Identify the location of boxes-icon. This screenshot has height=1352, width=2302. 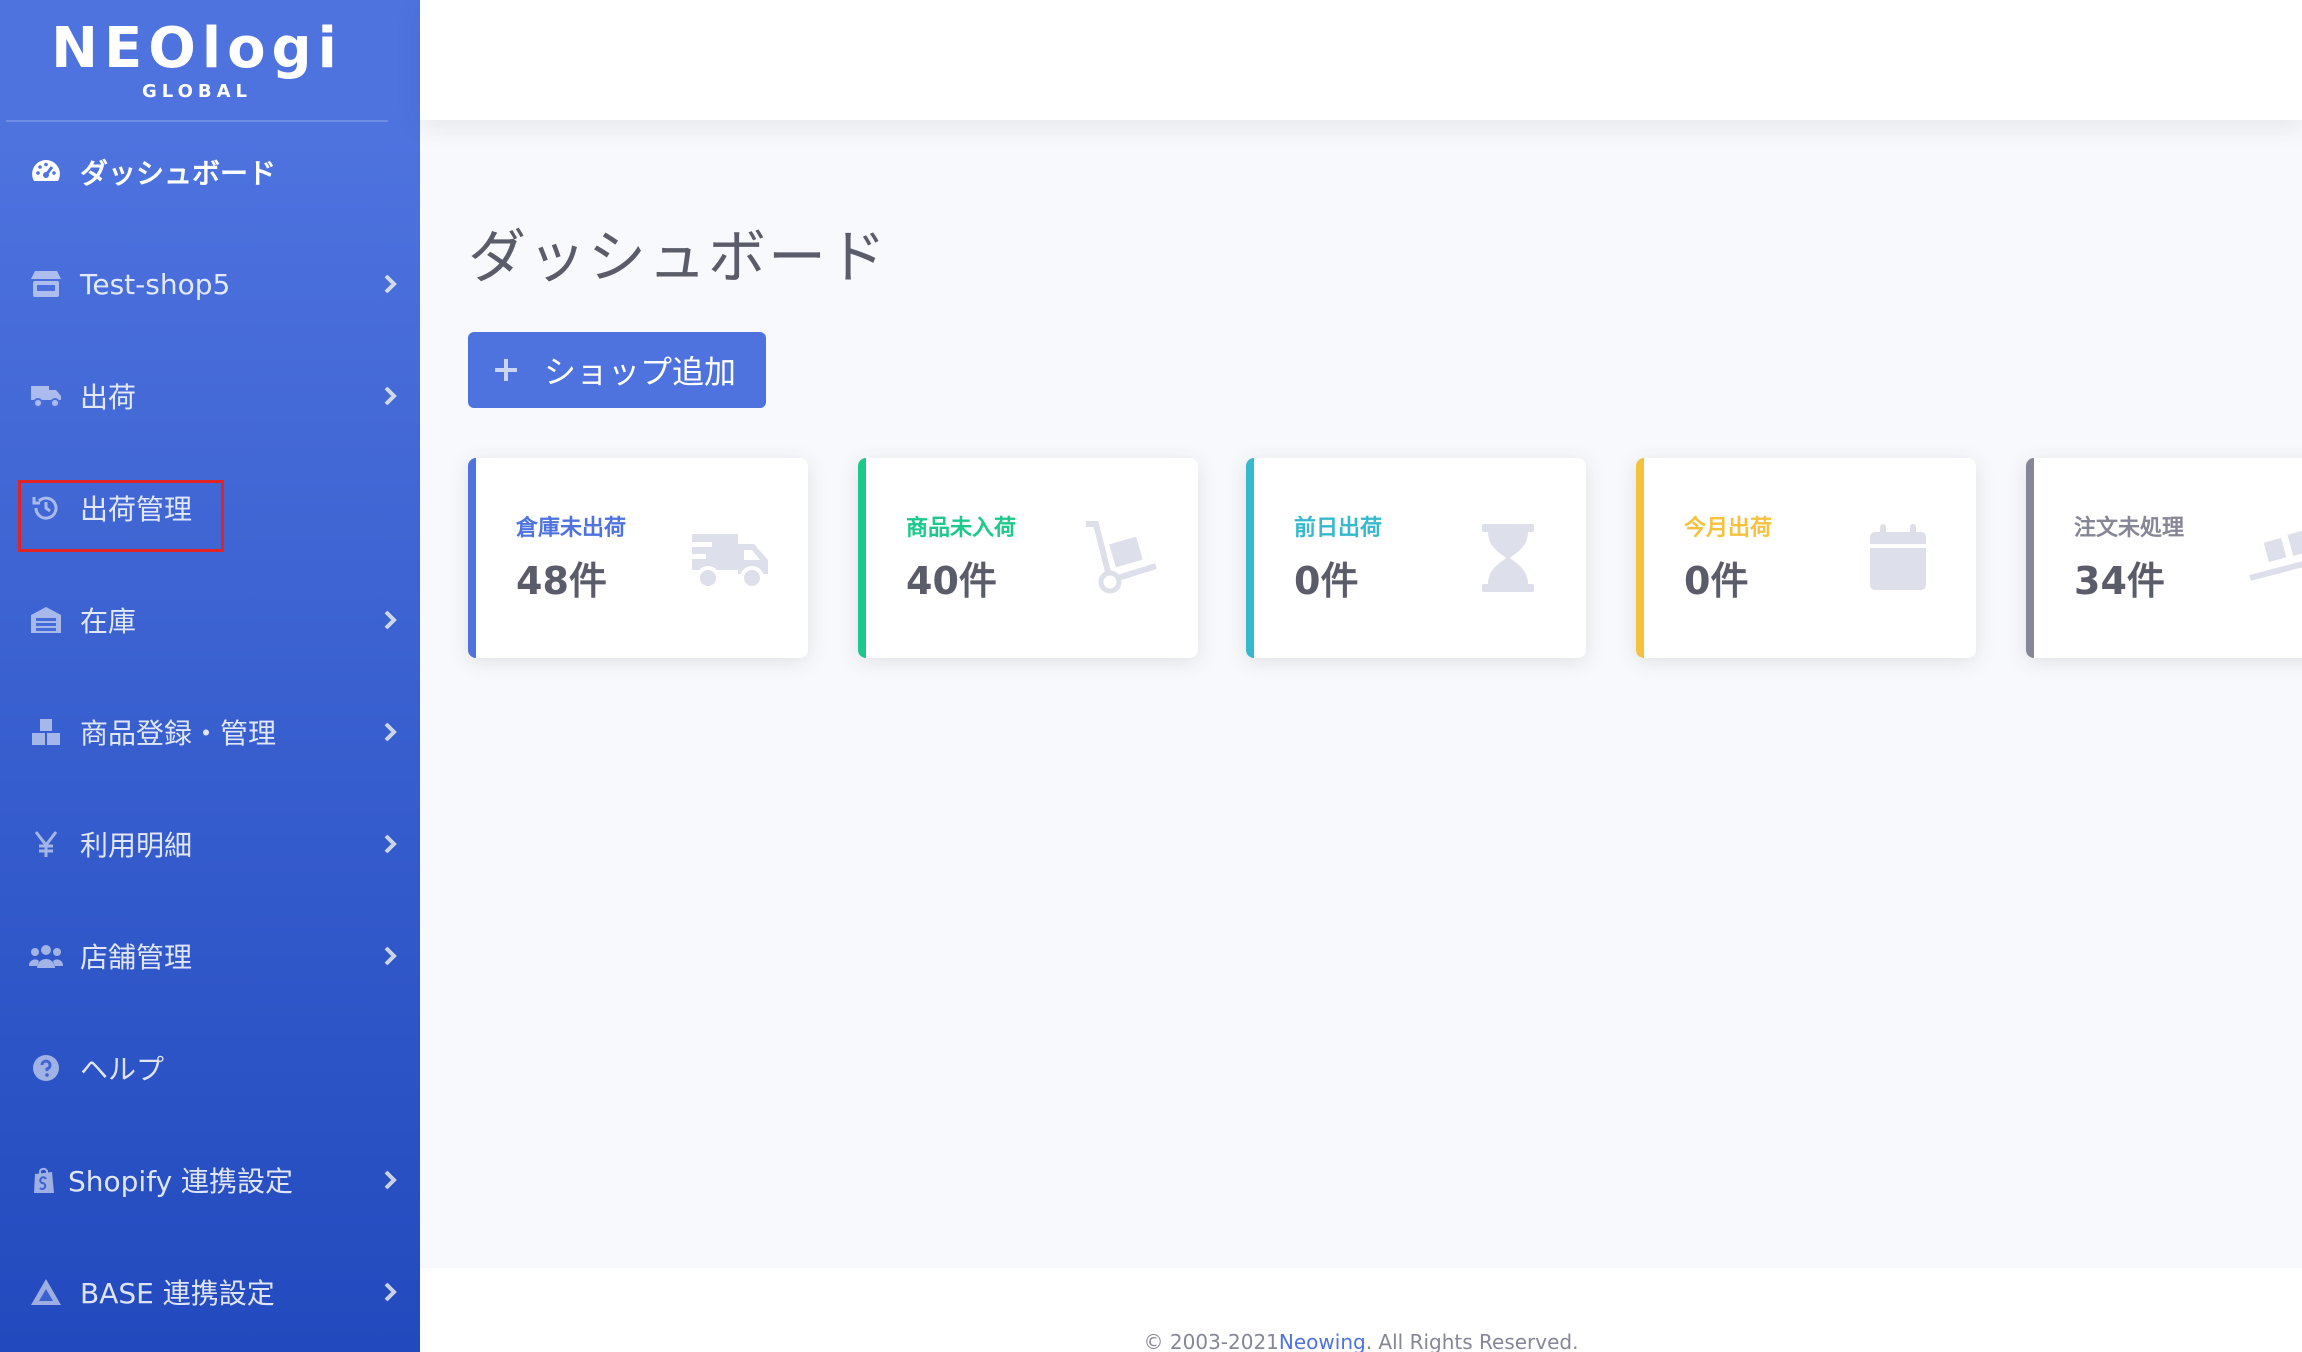
(46, 732).